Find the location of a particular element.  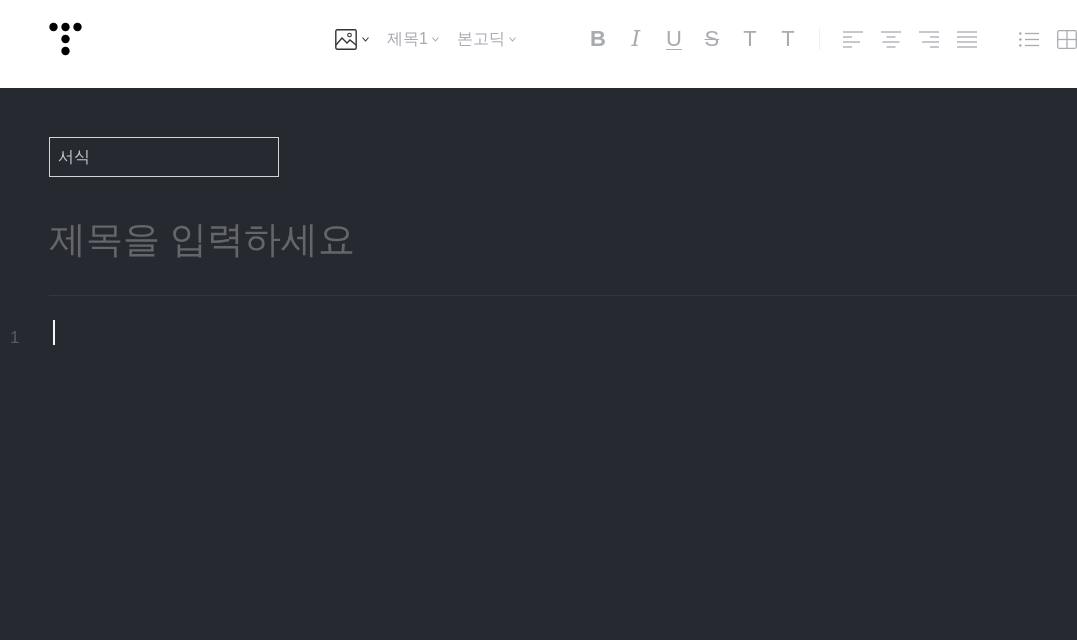

logo-icon is located at coordinates (65, 39).